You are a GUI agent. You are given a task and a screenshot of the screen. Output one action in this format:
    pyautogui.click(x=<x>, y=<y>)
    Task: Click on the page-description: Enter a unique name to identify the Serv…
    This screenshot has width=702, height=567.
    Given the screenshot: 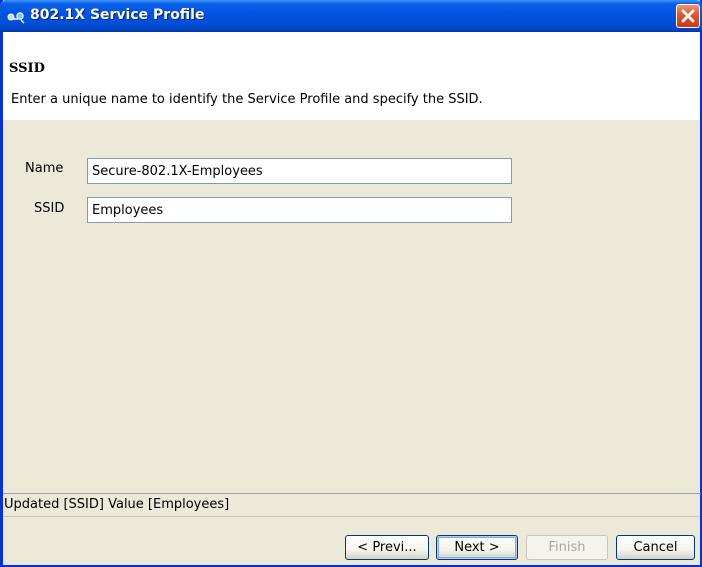 What is the action you would take?
    pyautogui.click(x=247, y=99)
    